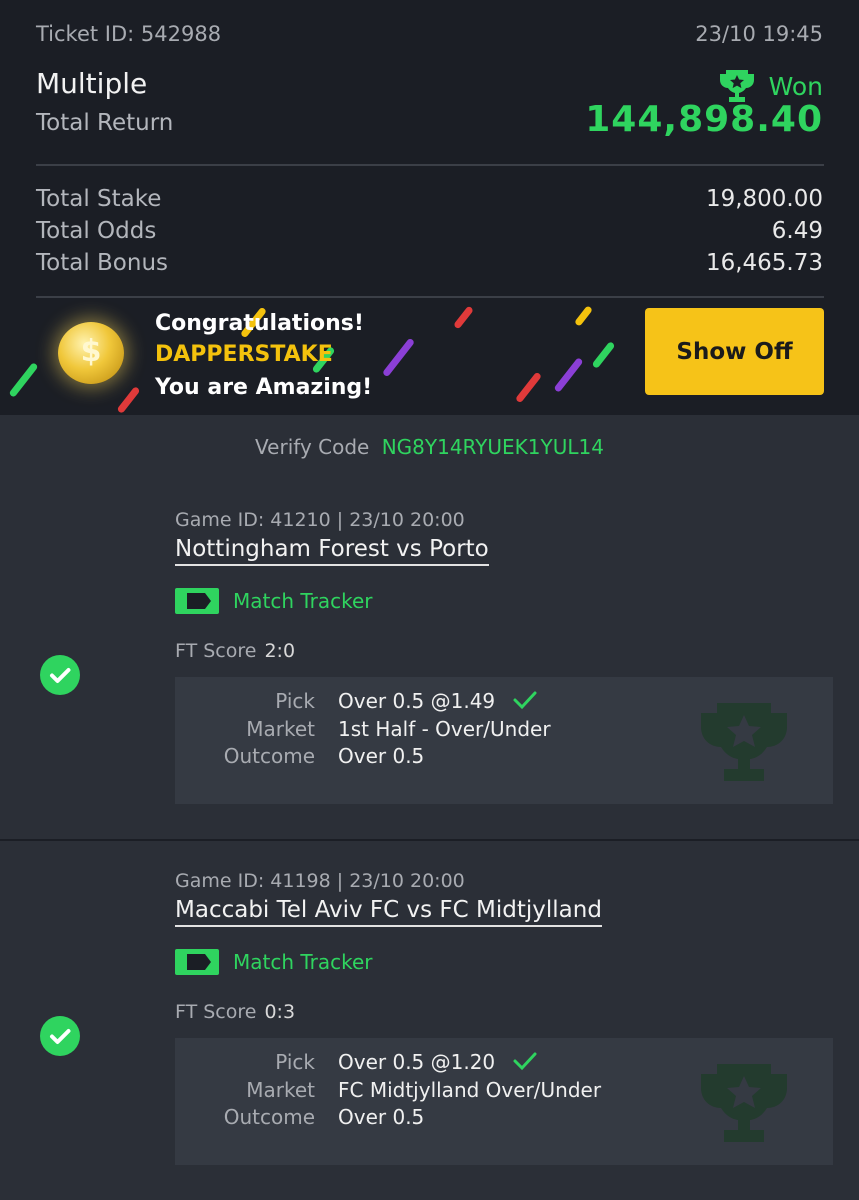  Describe the element at coordinates (320, 881) in the screenshot. I see `game-meta: Game ID: 41198 | 23/10 20:00` at that location.